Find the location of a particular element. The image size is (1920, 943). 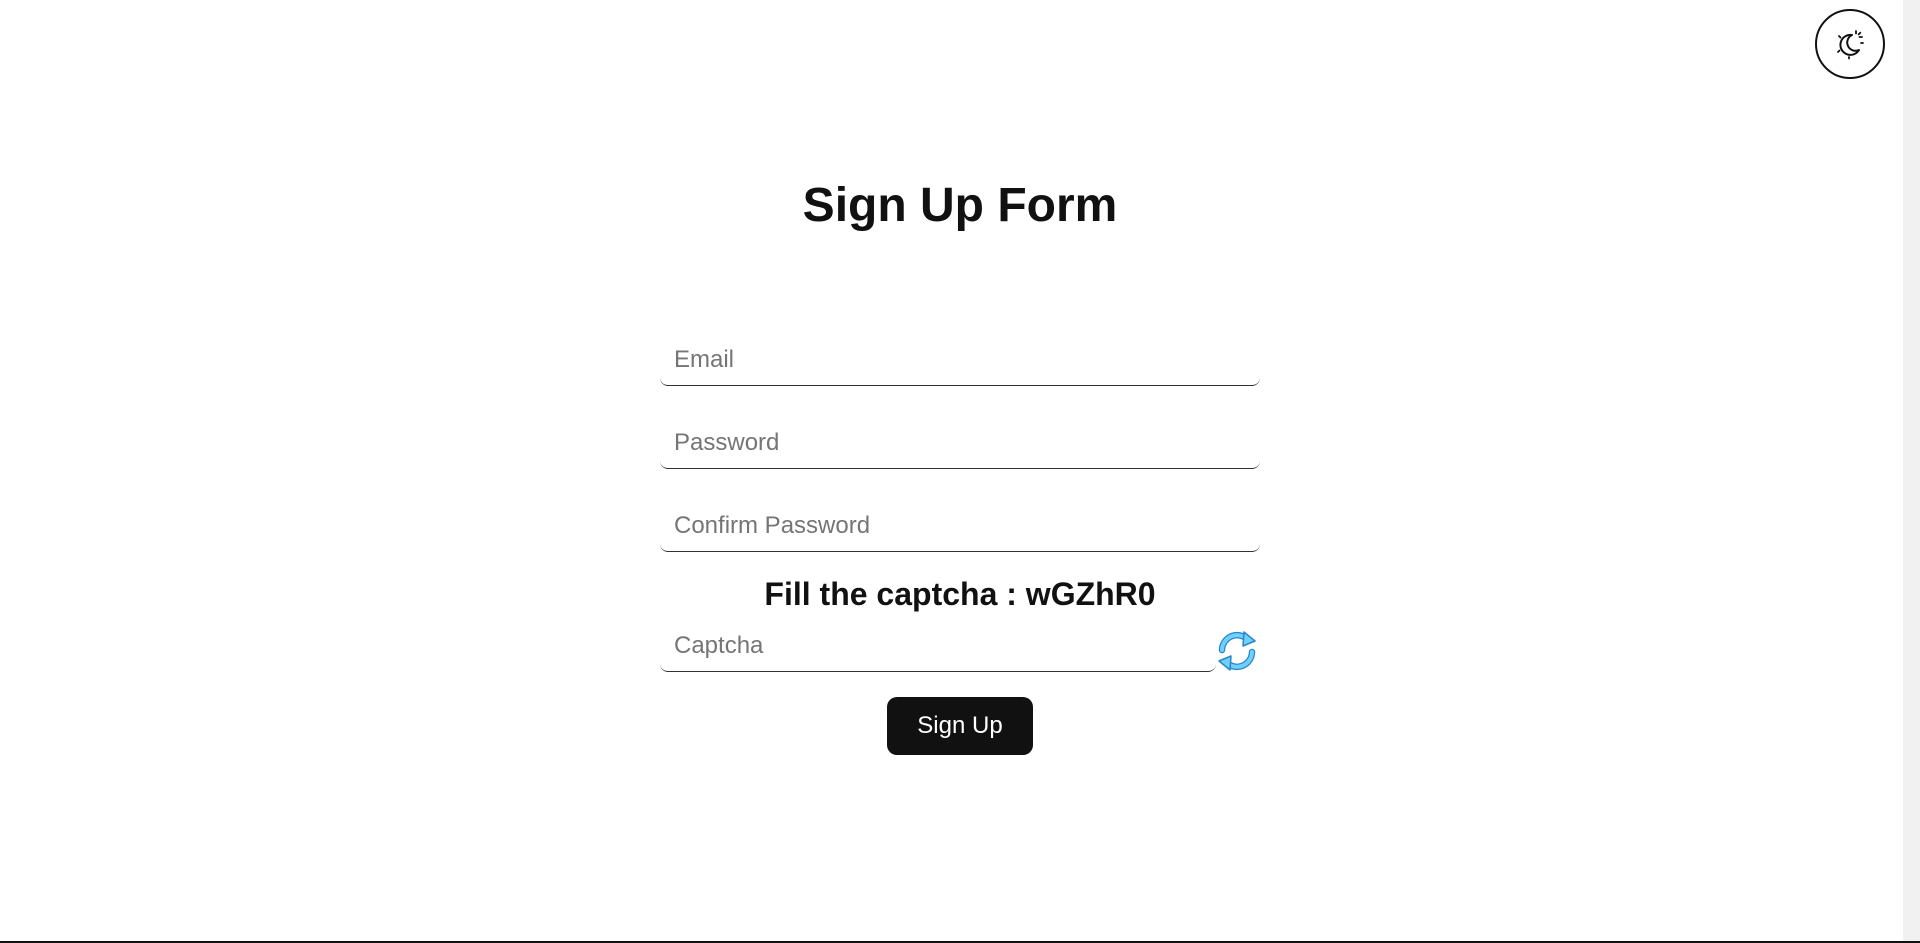

sign-up-button: Sign Up is located at coordinates (960, 726).